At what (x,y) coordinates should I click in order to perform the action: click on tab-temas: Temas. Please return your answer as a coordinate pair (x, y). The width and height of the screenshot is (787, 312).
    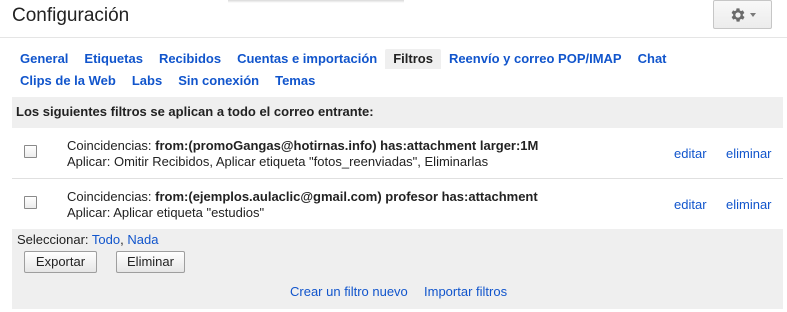
    Looking at the image, I should click on (295, 81).